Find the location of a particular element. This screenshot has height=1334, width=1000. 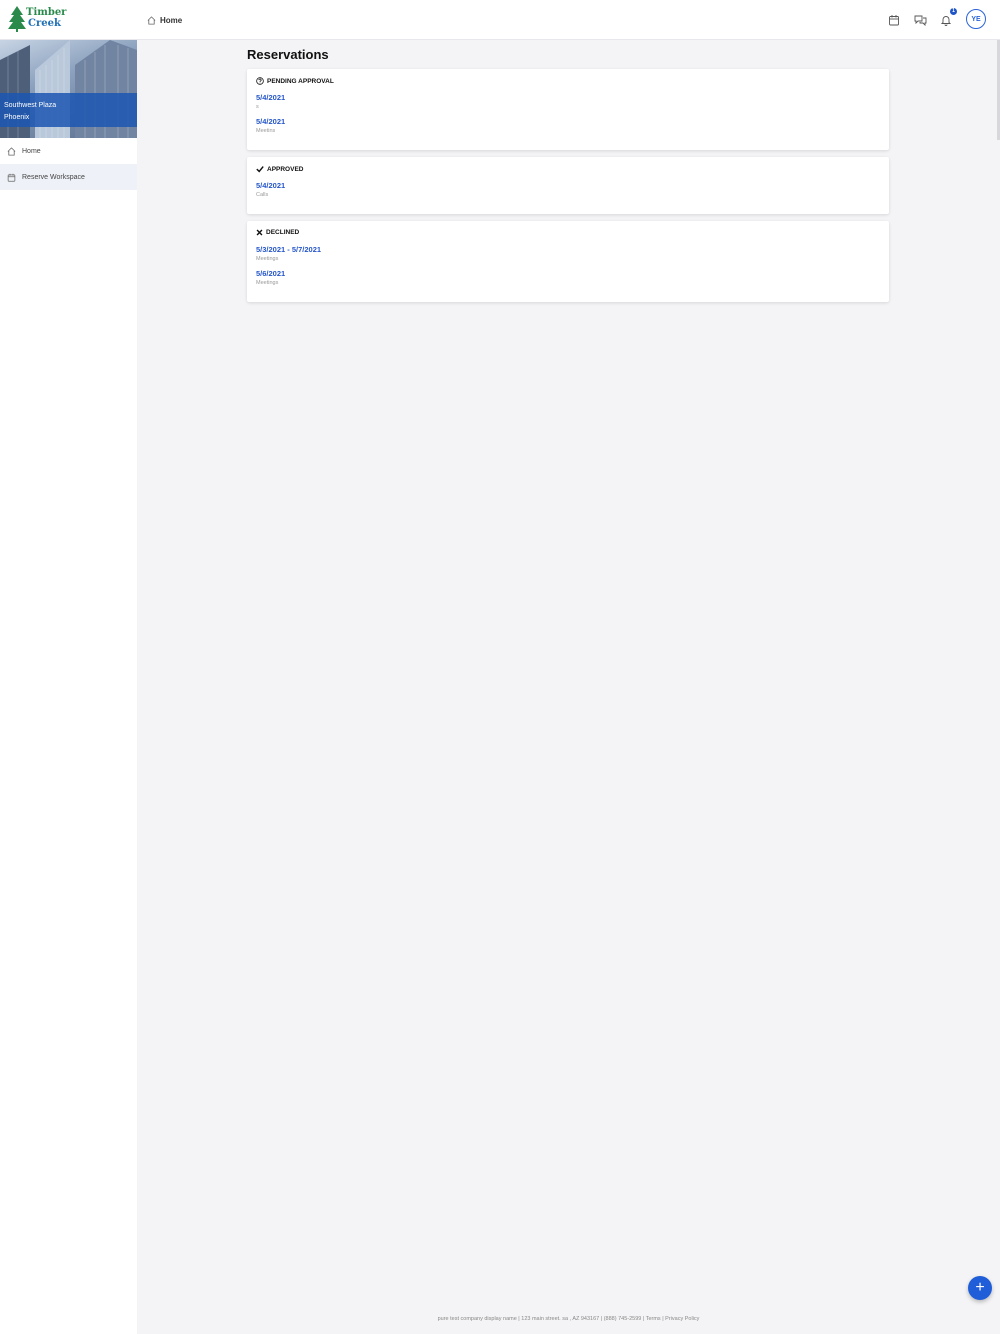

reservation-item: 5/3/2021 - 5/7/2021 Meetings is located at coordinates (288, 253).